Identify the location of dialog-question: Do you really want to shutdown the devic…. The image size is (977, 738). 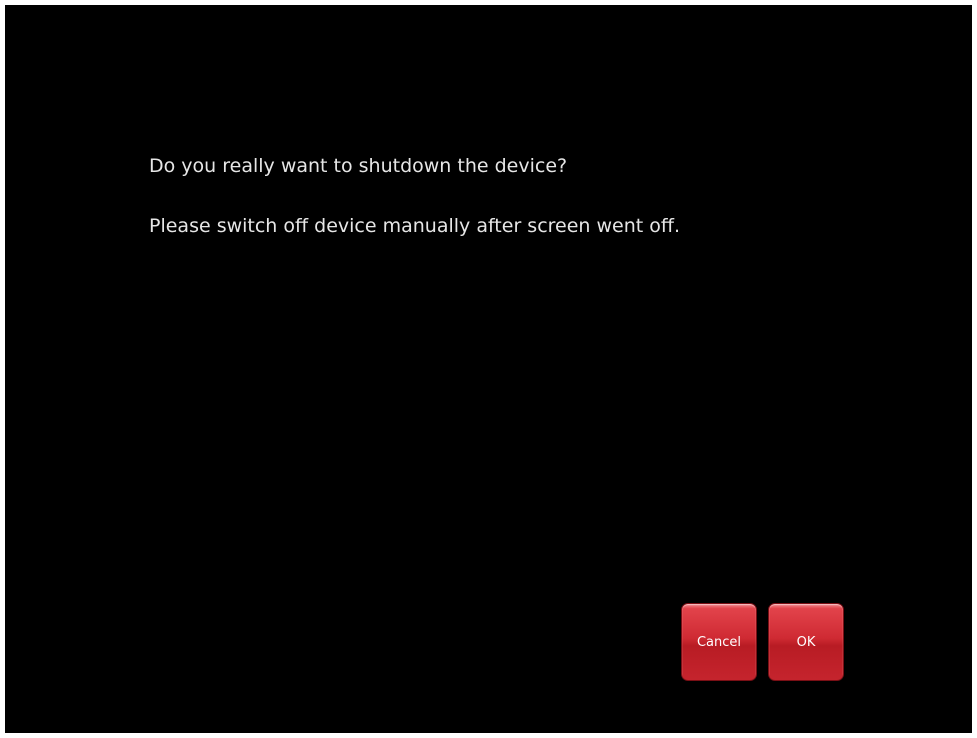
(358, 166).